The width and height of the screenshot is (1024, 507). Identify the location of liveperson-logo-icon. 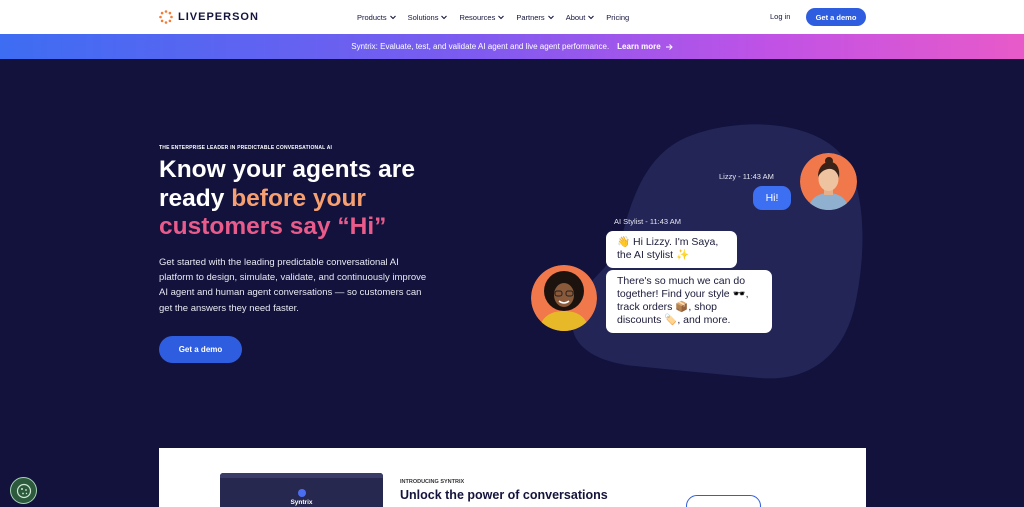
(166, 17).